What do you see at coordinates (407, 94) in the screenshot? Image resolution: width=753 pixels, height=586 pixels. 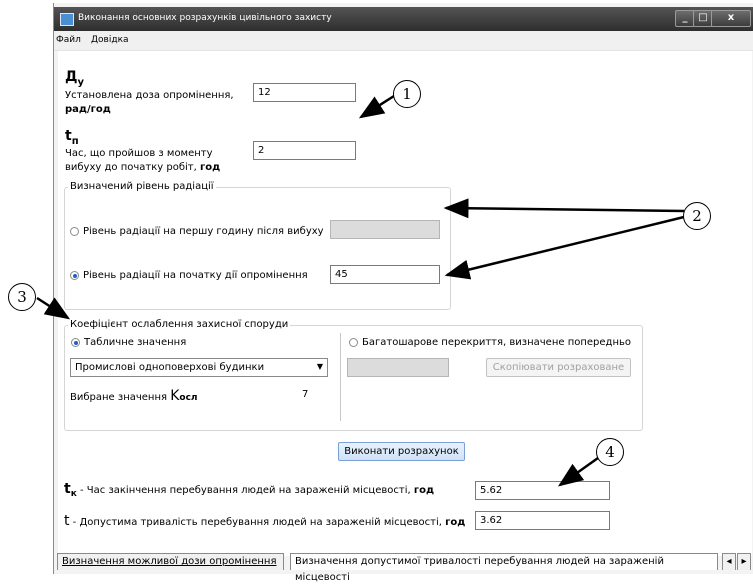 I see `callout-1: 1` at bounding box center [407, 94].